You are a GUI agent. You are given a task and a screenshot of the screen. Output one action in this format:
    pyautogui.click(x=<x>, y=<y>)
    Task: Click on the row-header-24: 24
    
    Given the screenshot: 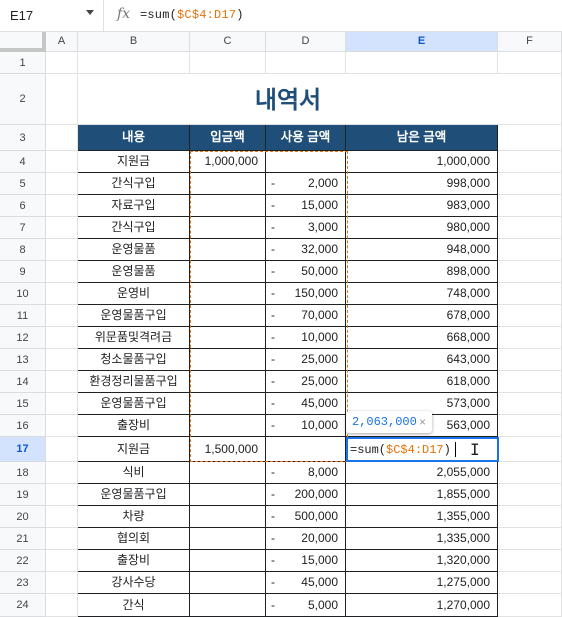 What is the action you would take?
    pyautogui.click(x=23, y=605)
    